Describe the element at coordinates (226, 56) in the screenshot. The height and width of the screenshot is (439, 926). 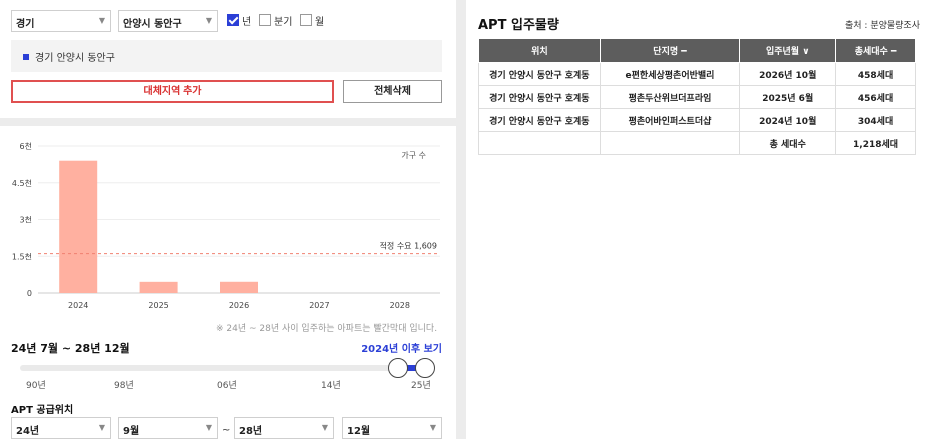
I see `selected-region-chip: 경기 안양시 동안구` at that location.